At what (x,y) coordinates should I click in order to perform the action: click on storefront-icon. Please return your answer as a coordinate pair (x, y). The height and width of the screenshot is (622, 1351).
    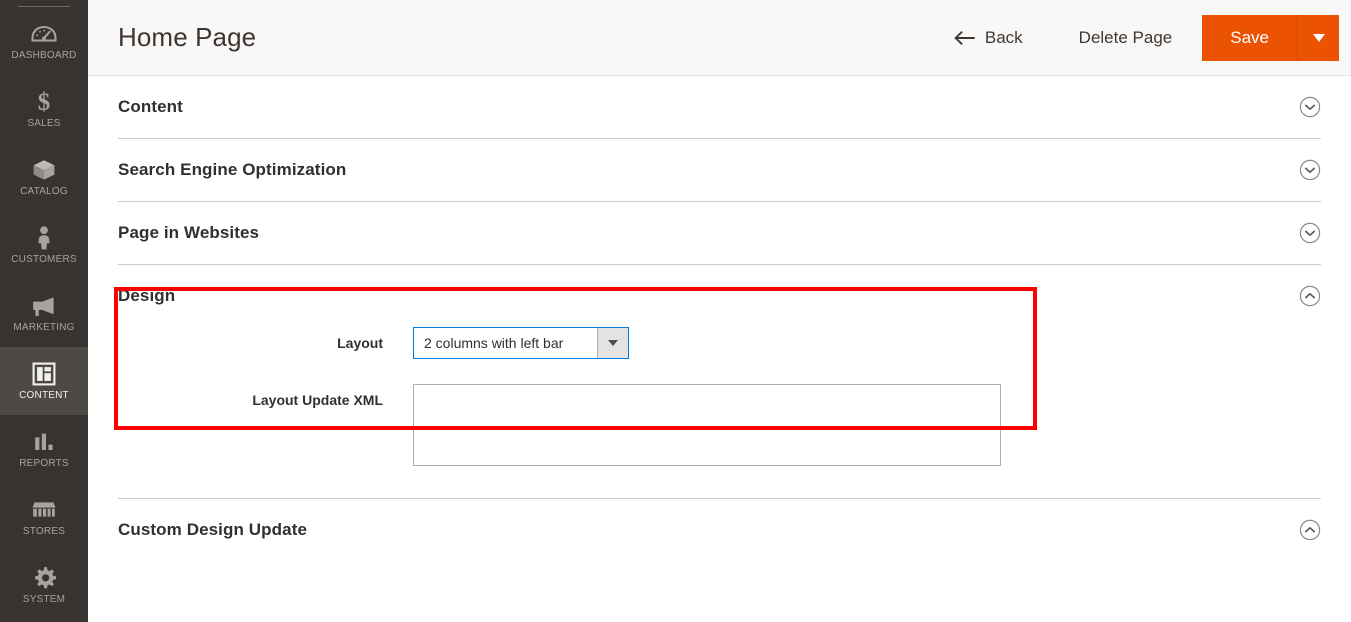
    Looking at the image, I should click on (44, 510).